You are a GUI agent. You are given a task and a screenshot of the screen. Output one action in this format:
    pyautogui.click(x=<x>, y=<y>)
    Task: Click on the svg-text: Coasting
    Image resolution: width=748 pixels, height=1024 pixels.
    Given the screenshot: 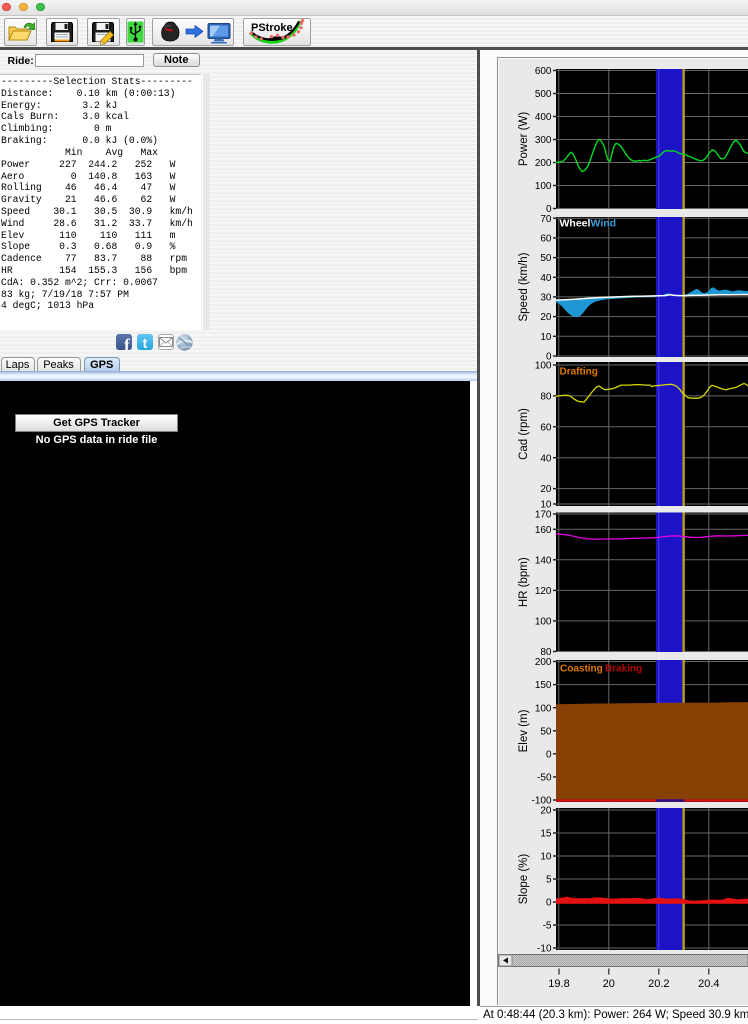 What is the action you would take?
    pyautogui.click(x=581, y=669)
    